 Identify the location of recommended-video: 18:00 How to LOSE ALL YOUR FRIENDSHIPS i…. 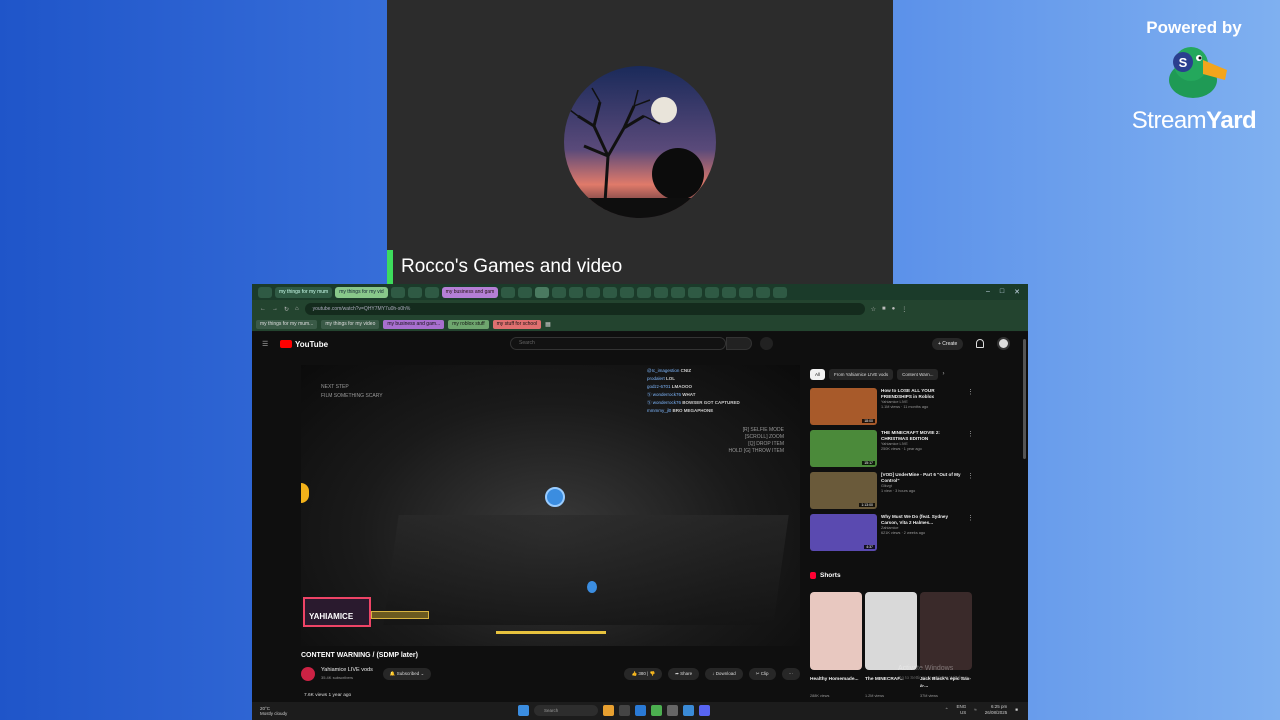
(915, 407).